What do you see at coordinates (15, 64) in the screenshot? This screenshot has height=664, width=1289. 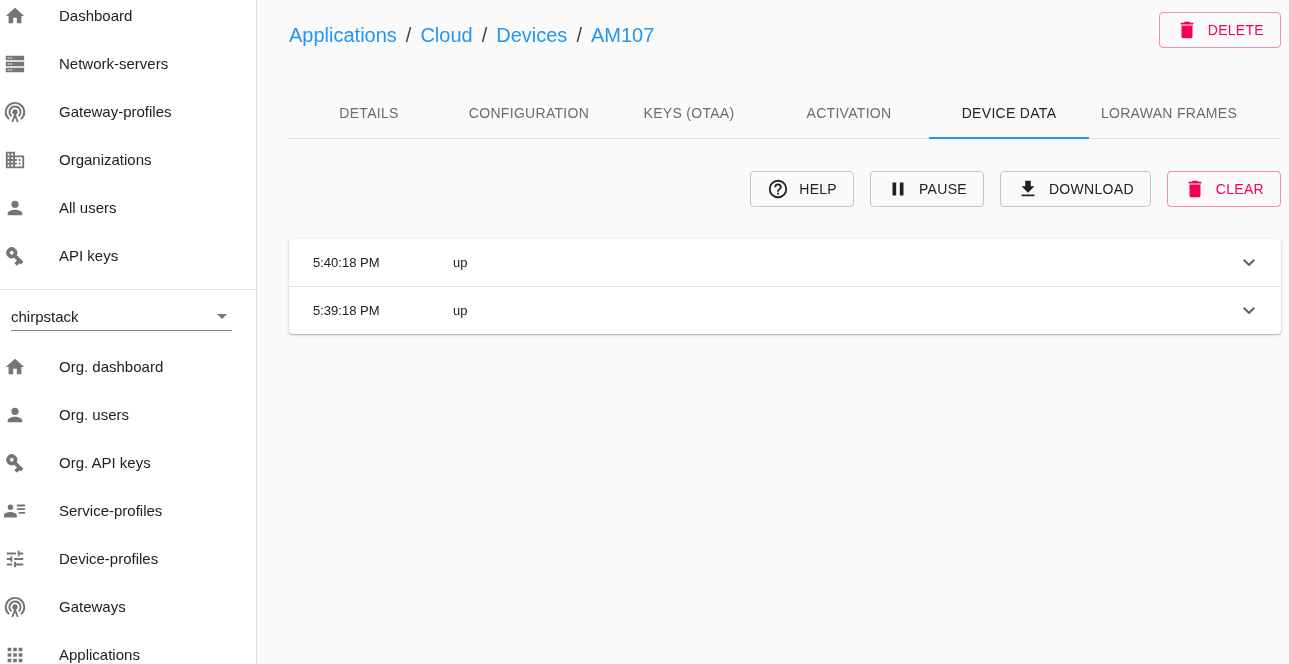 I see `servers-icon` at bounding box center [15, 64].